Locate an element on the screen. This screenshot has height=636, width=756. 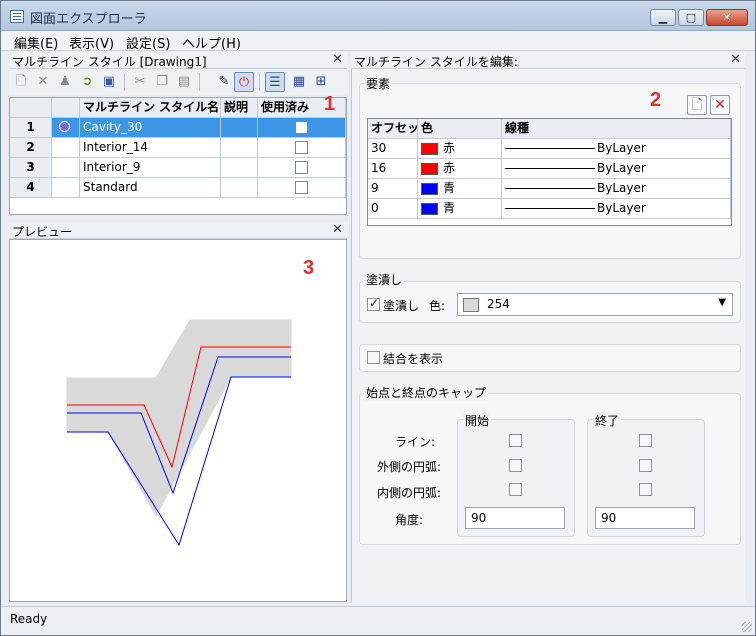
minimize-icon: ▁ is located at coordinates (663, 17).